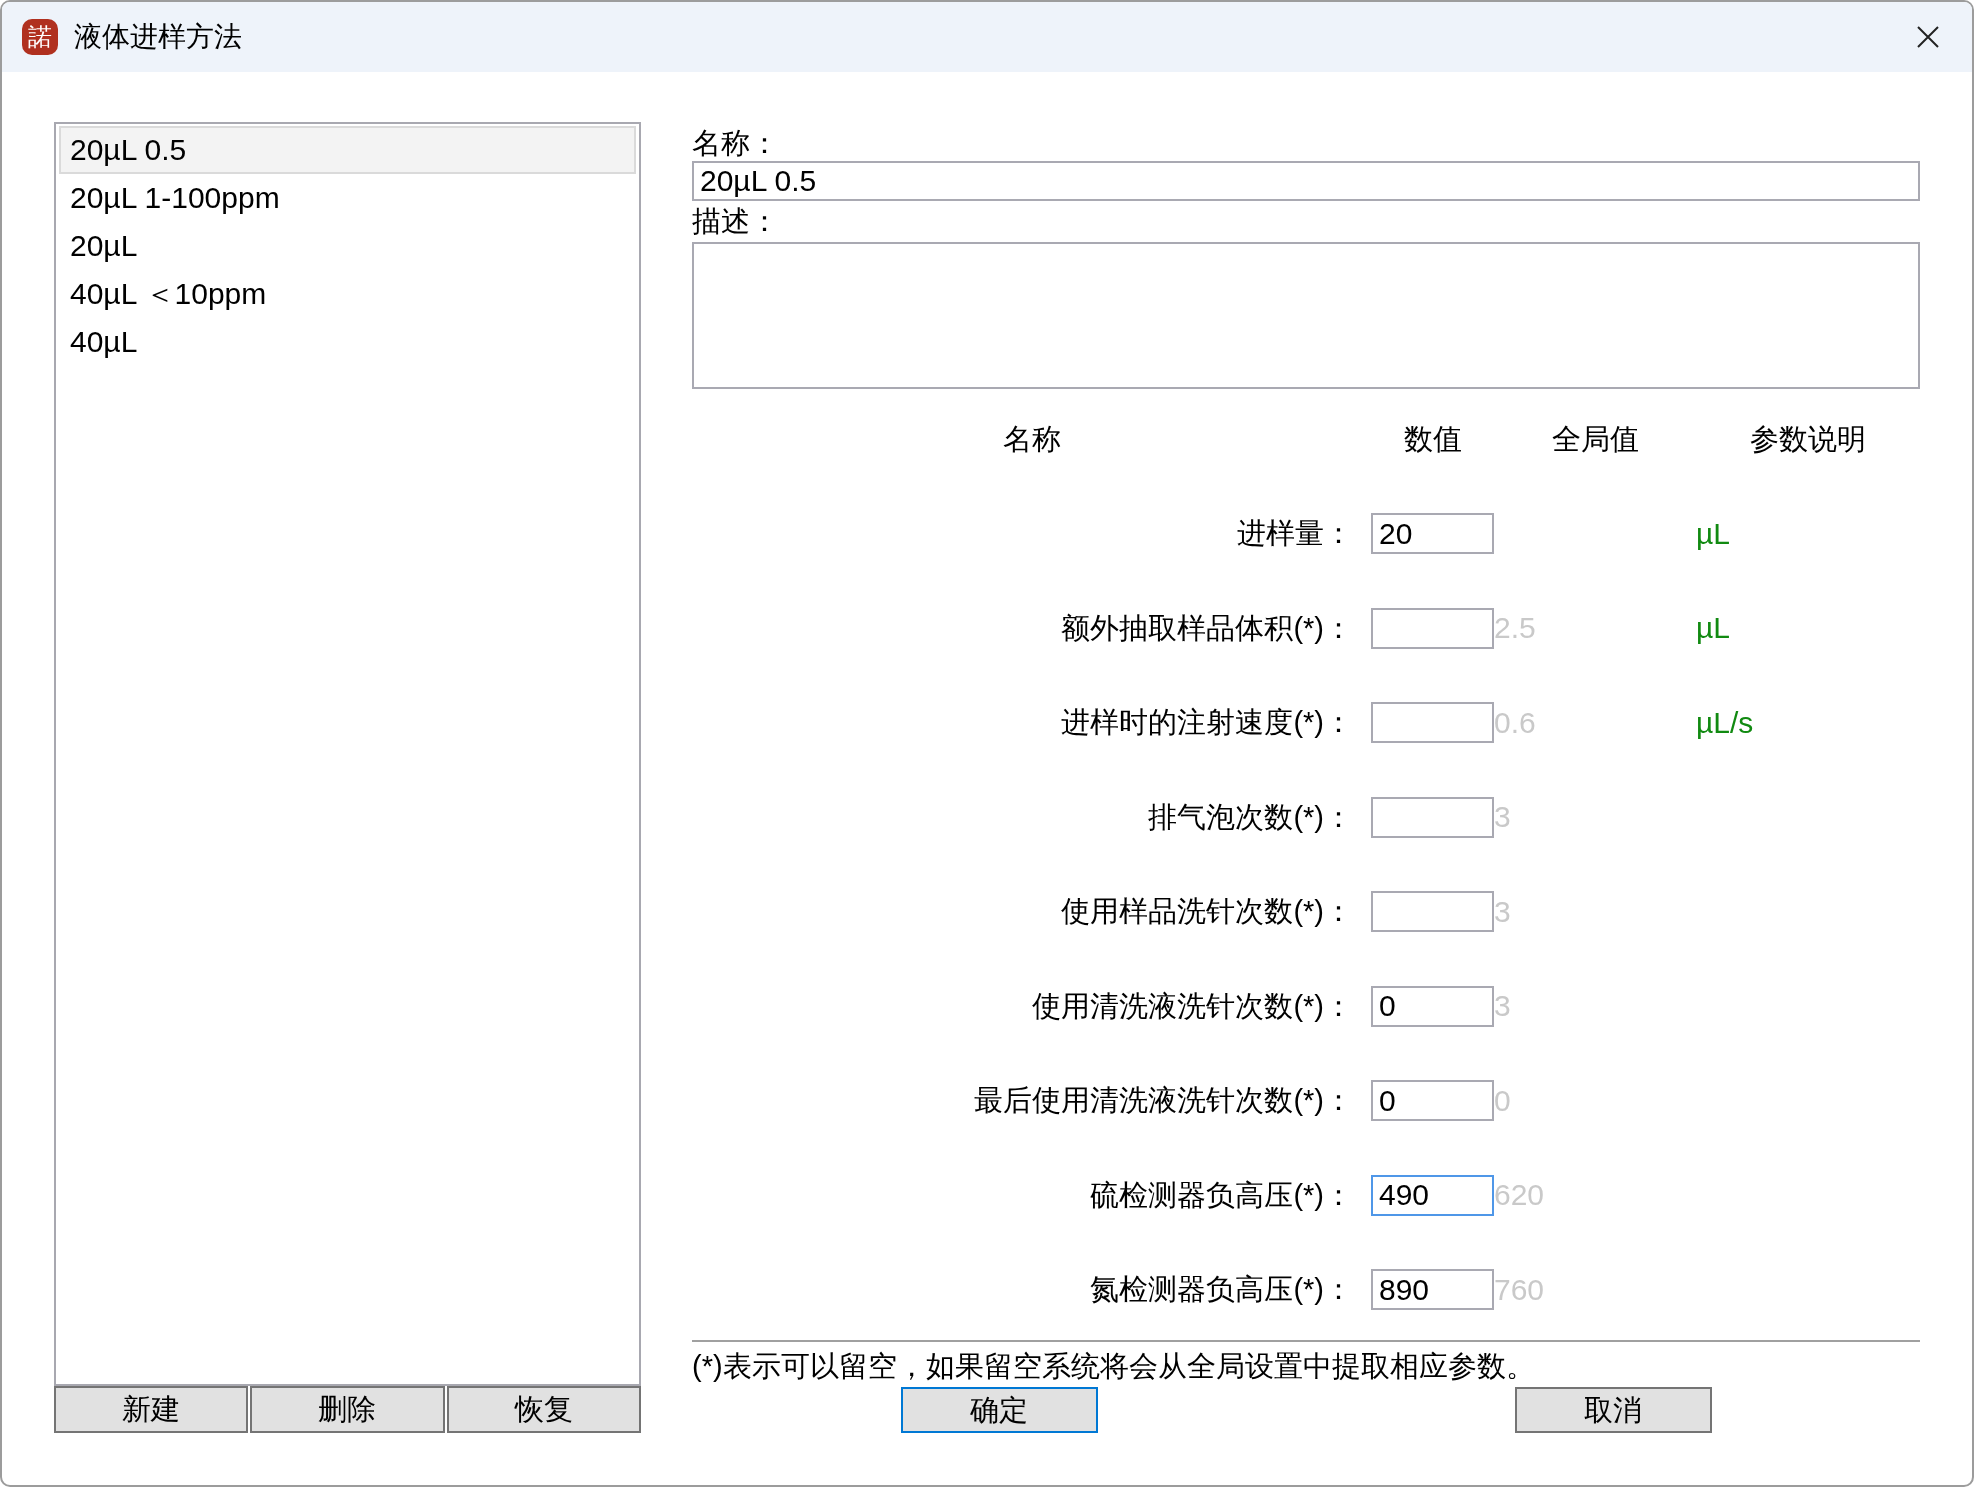  Describe the element at coordinates (1222, 1290) in the screenshot. I see `parameter-label: 氮检测器负高压(*)：` at that location.